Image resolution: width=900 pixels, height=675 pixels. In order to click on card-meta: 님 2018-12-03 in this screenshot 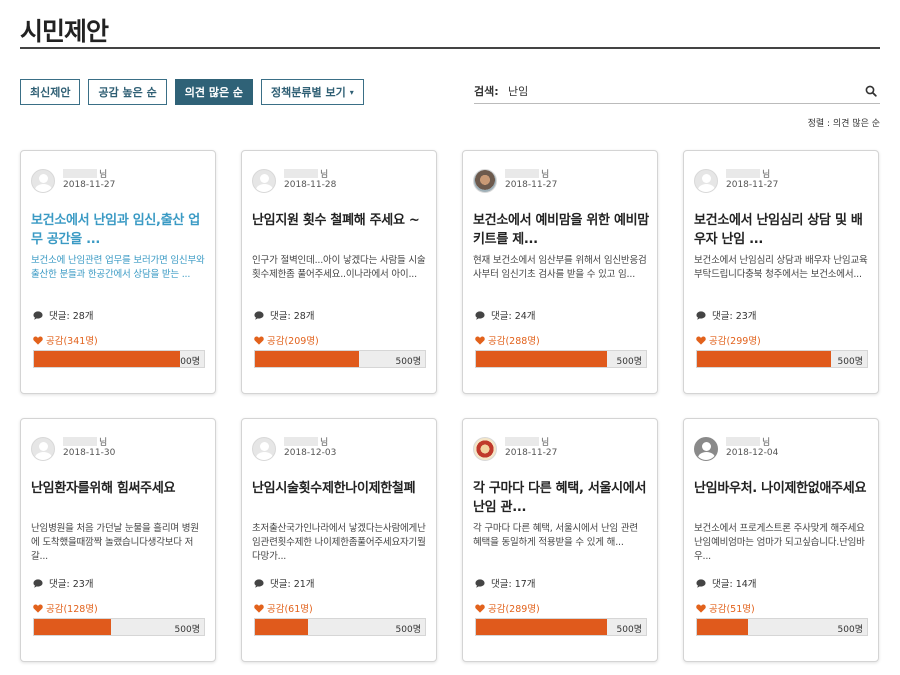, I will do `click(310, 446)`.